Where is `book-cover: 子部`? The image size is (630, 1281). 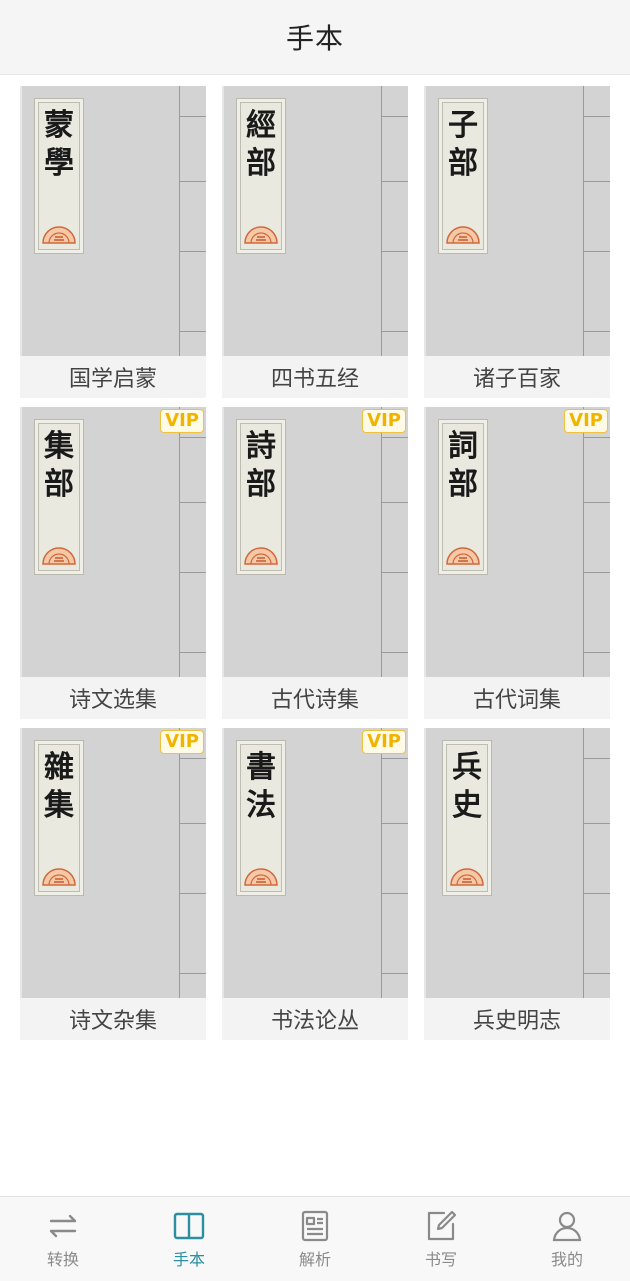 book-cover: 子部 is located at coordinates (517, 221).